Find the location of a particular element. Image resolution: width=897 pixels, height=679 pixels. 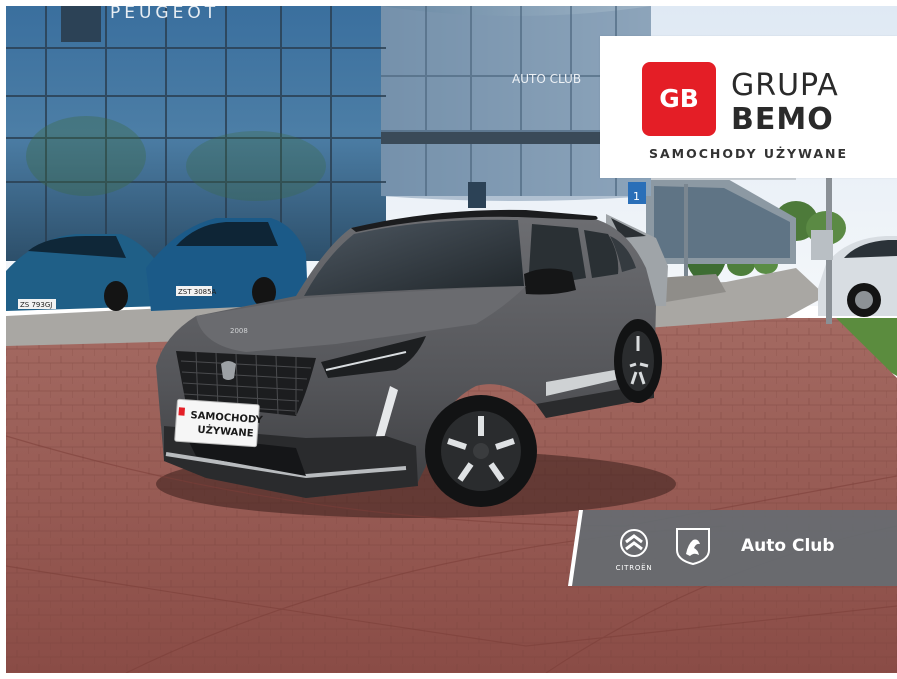

middle-car-plate: ZST 3085A is located at coordinates (197, 292).